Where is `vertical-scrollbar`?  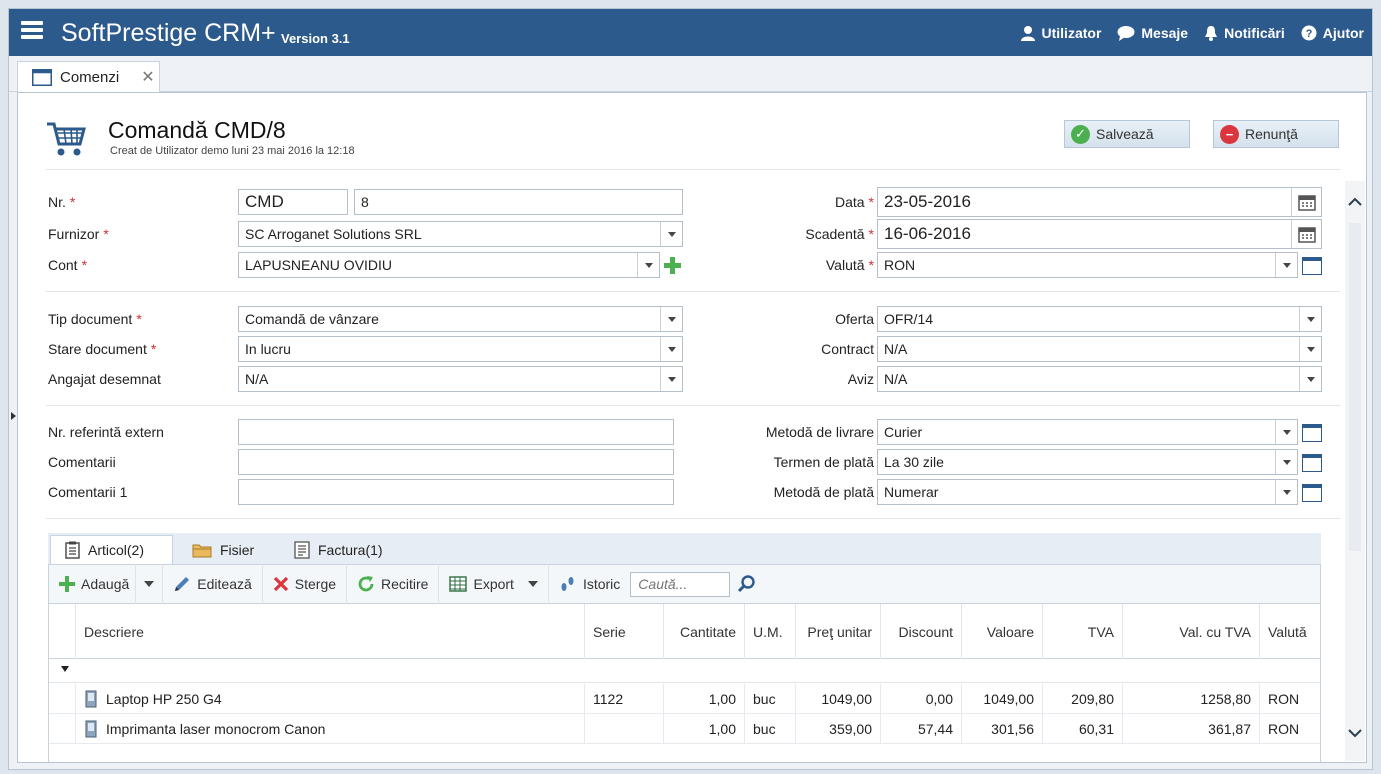 vertical-scrollbar is located at coordinates (1355, 471).